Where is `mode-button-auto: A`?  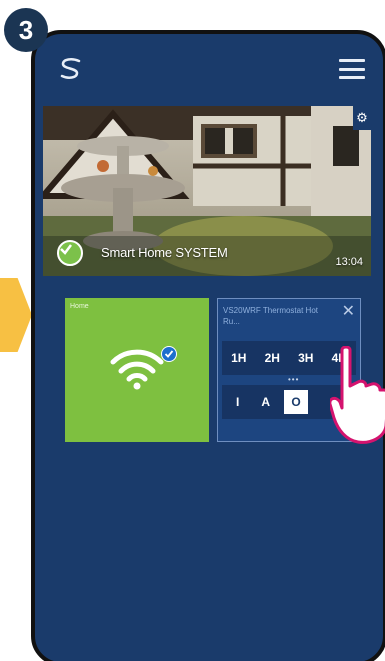
mode-button-auto: A is located at coordinates (265, 402).